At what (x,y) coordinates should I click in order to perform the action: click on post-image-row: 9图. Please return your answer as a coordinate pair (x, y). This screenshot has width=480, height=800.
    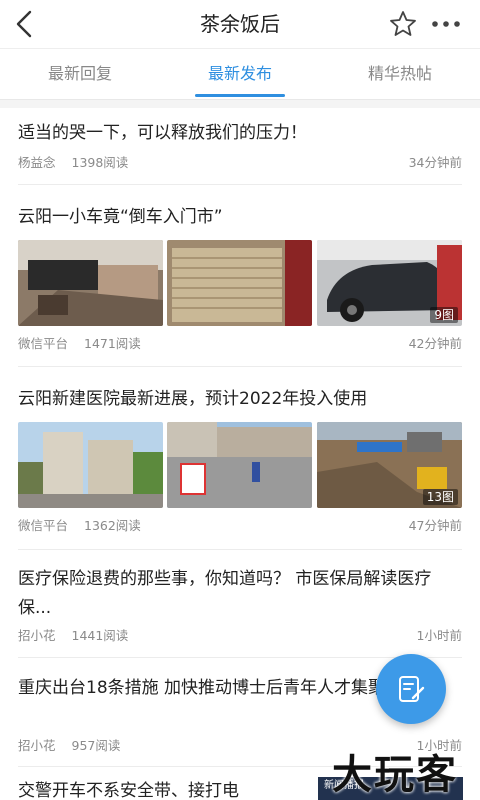
    Looking at the image, I should click on (240, 283).